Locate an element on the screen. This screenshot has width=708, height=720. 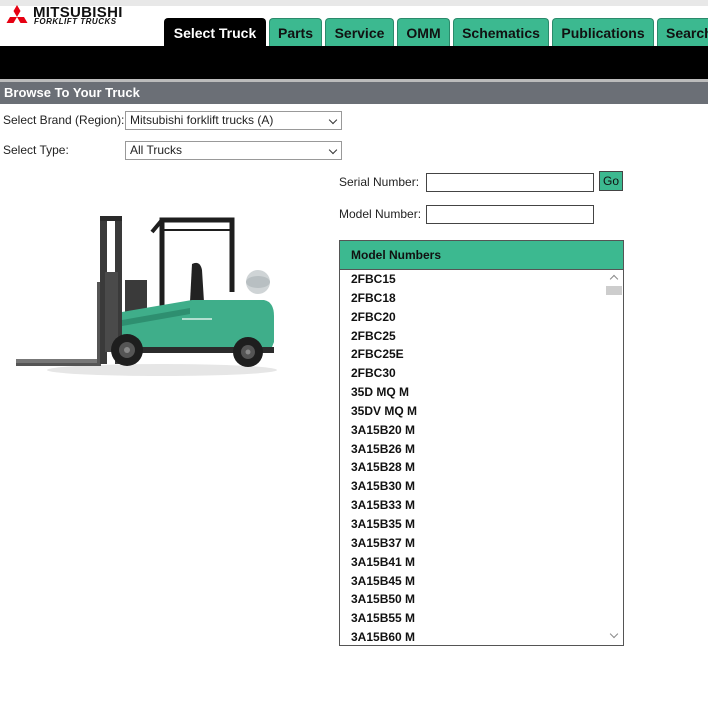
model-numbers-header: Model Numbers is located at coordinates (481, 255).